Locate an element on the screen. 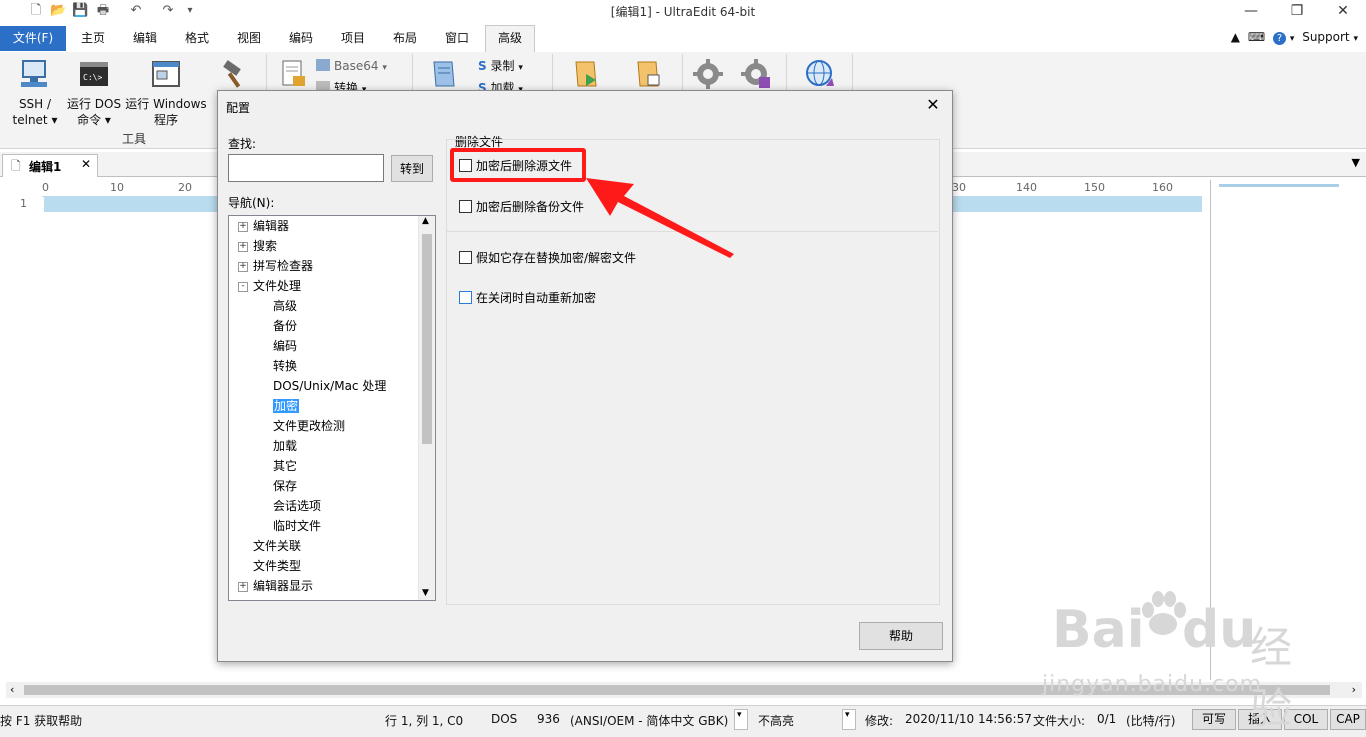 The width and height of the screenshot is (1366, 737). tab-layout: 布局 is located at coordinates (405, 38).